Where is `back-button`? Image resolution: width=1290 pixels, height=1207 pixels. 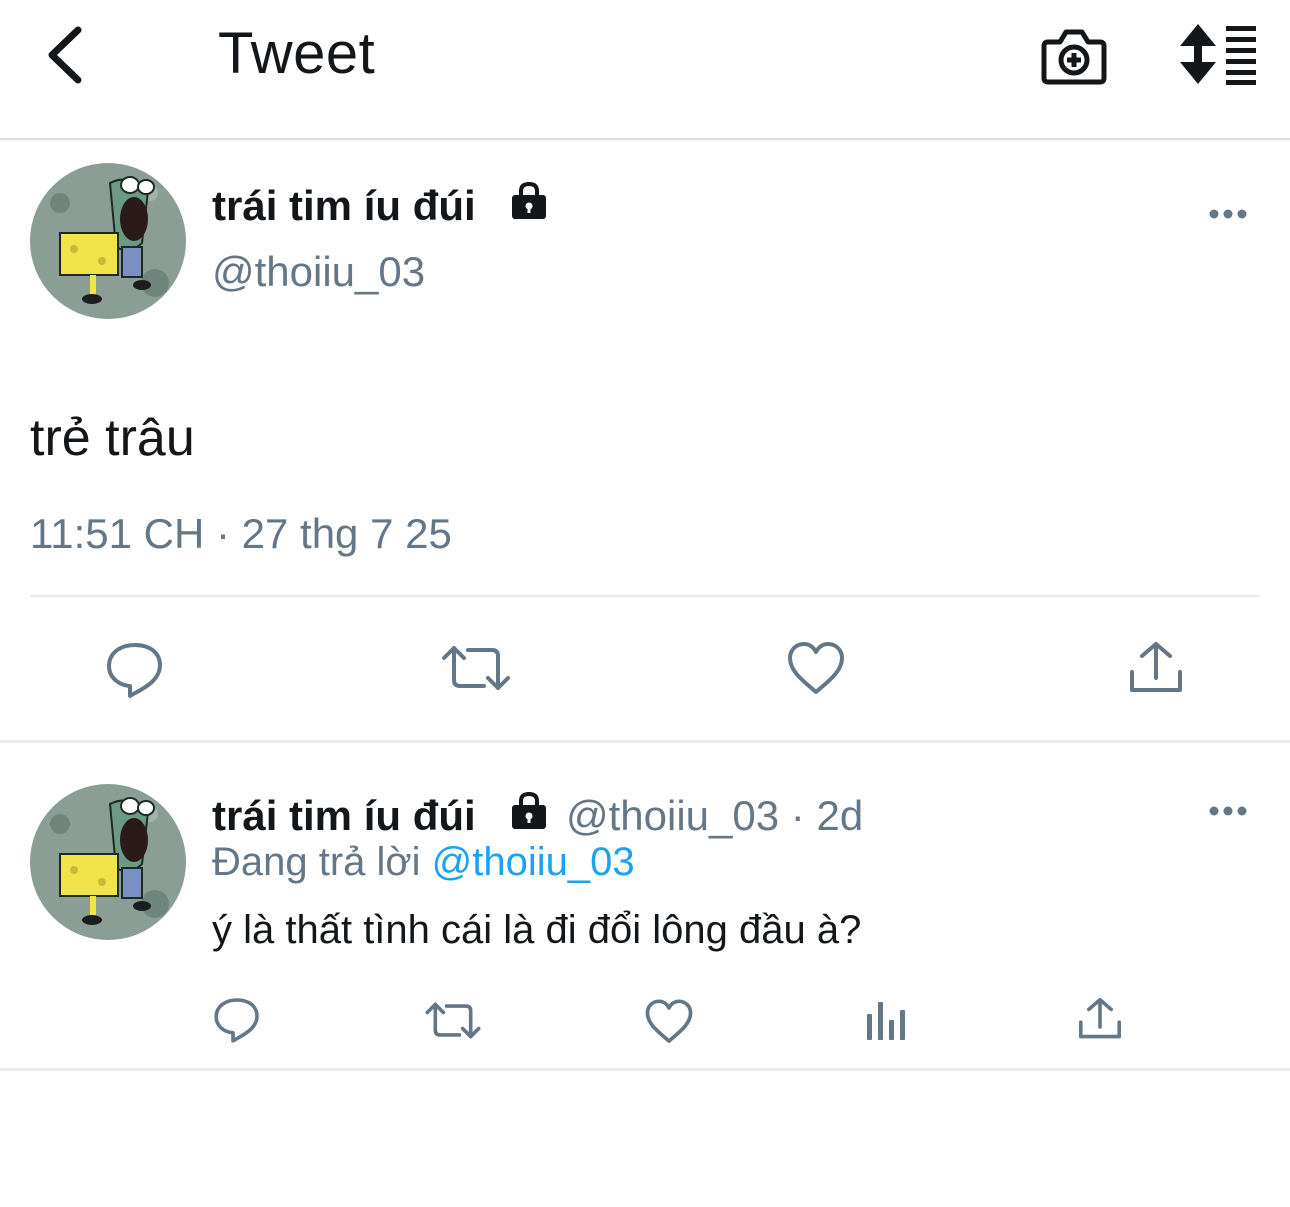
back-button is located at coordinates (68, 55).